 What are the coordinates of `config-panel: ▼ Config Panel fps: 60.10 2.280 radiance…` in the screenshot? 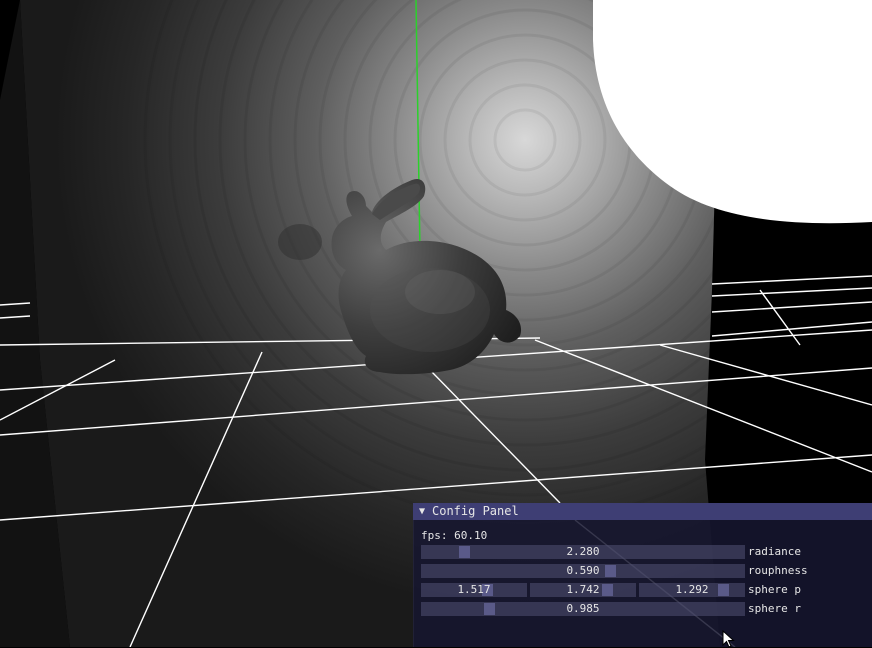 It's located at (642, 575).